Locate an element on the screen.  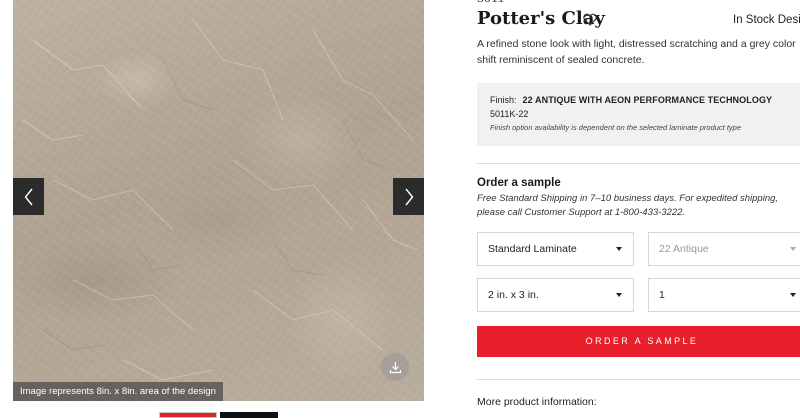
next-image-button is located at coordinates (408, 196).